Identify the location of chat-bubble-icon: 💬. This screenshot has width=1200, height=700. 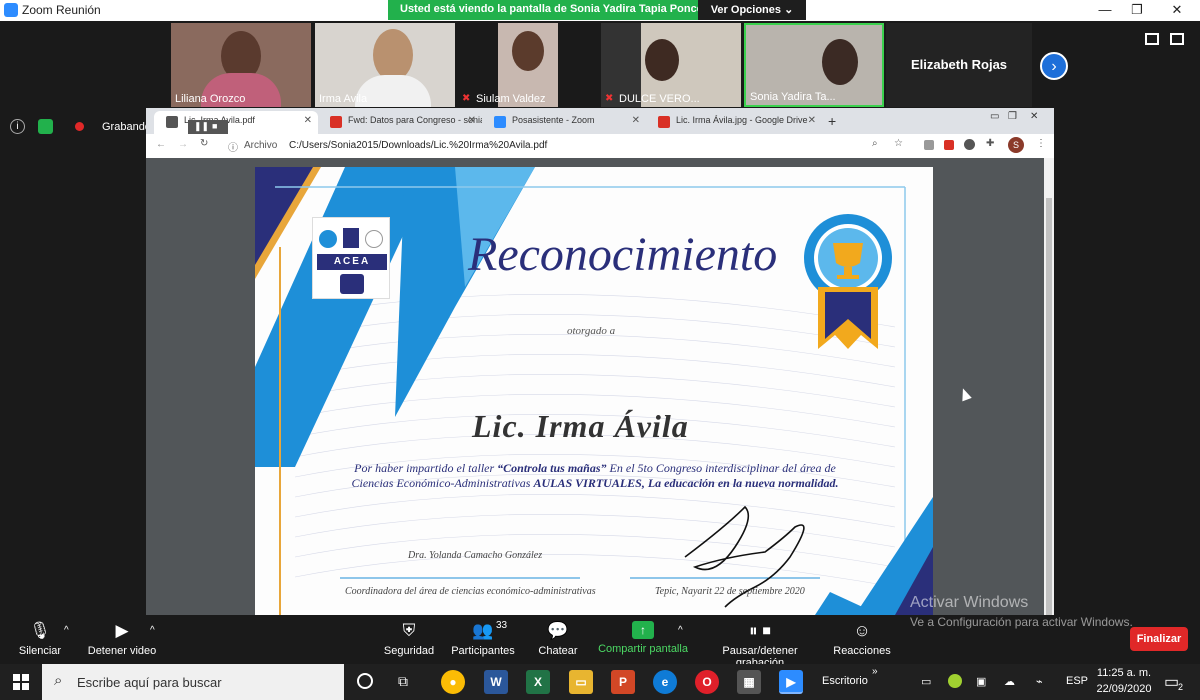
(558, 630).